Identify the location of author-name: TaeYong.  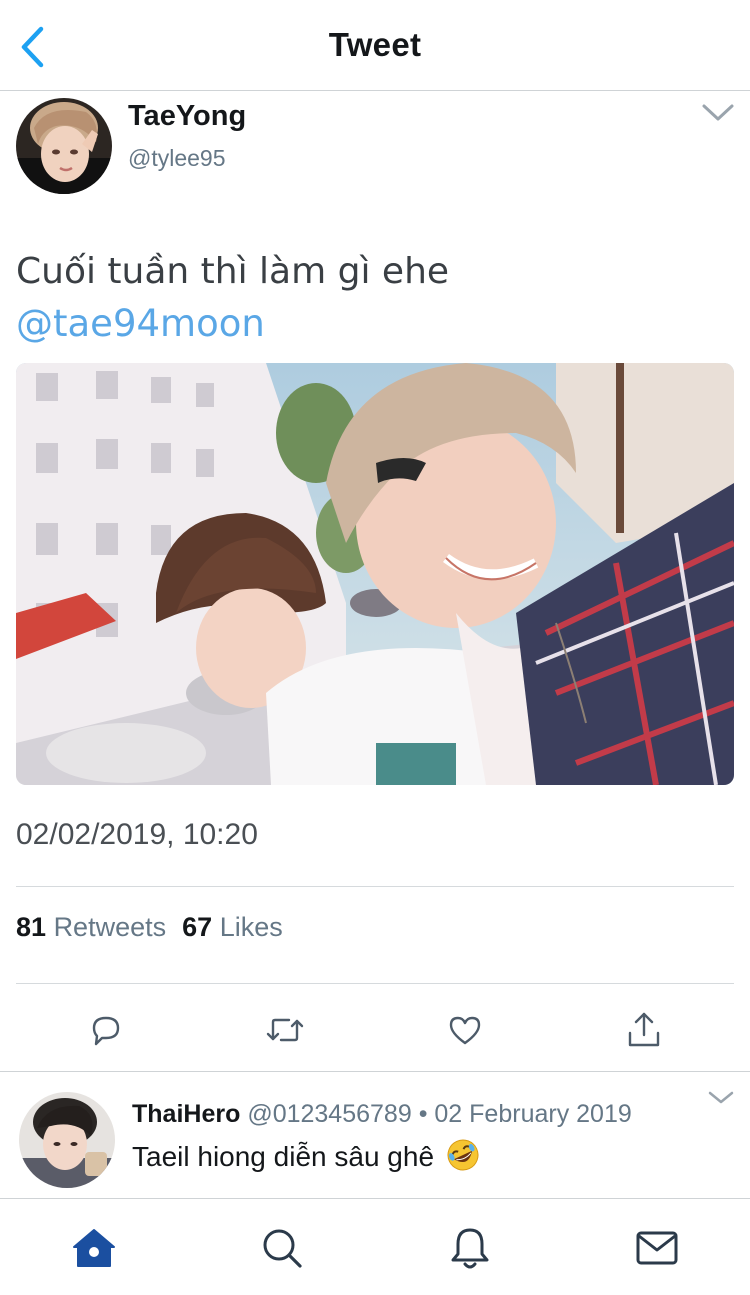
(187, 116).